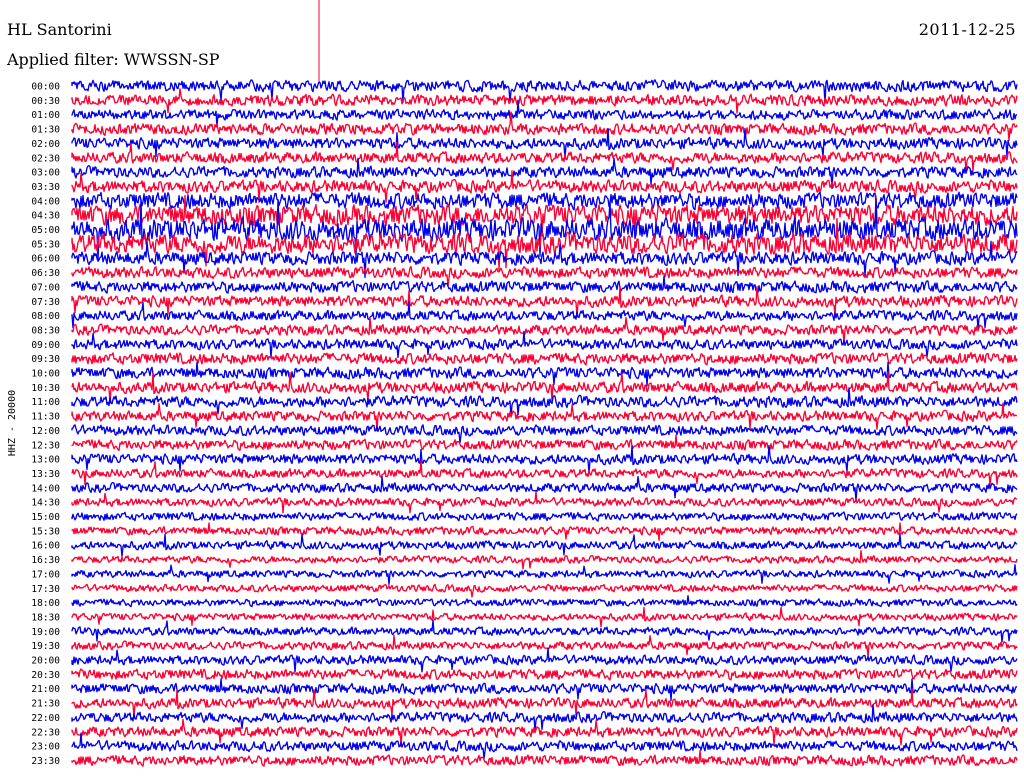 This screenshot has height=780, width=1024. I want to click on row-label: 12:00, so click(45, 431).